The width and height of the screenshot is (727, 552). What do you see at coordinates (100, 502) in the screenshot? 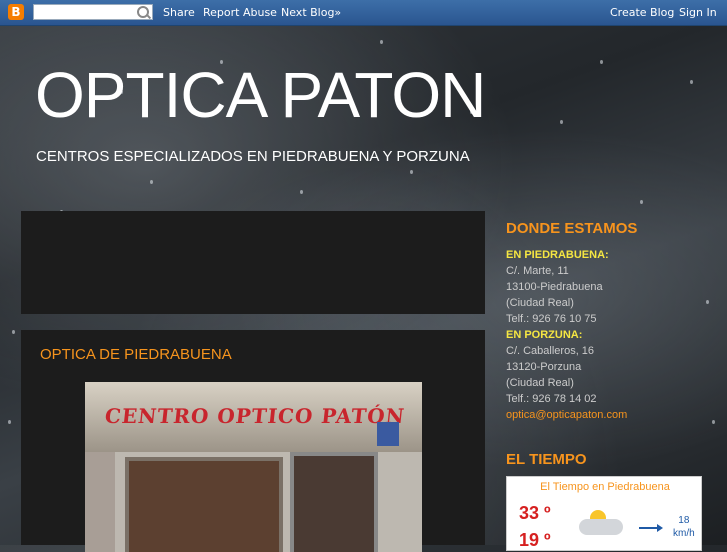
I see `storefront-pillar` at bounding box center [100, 502].